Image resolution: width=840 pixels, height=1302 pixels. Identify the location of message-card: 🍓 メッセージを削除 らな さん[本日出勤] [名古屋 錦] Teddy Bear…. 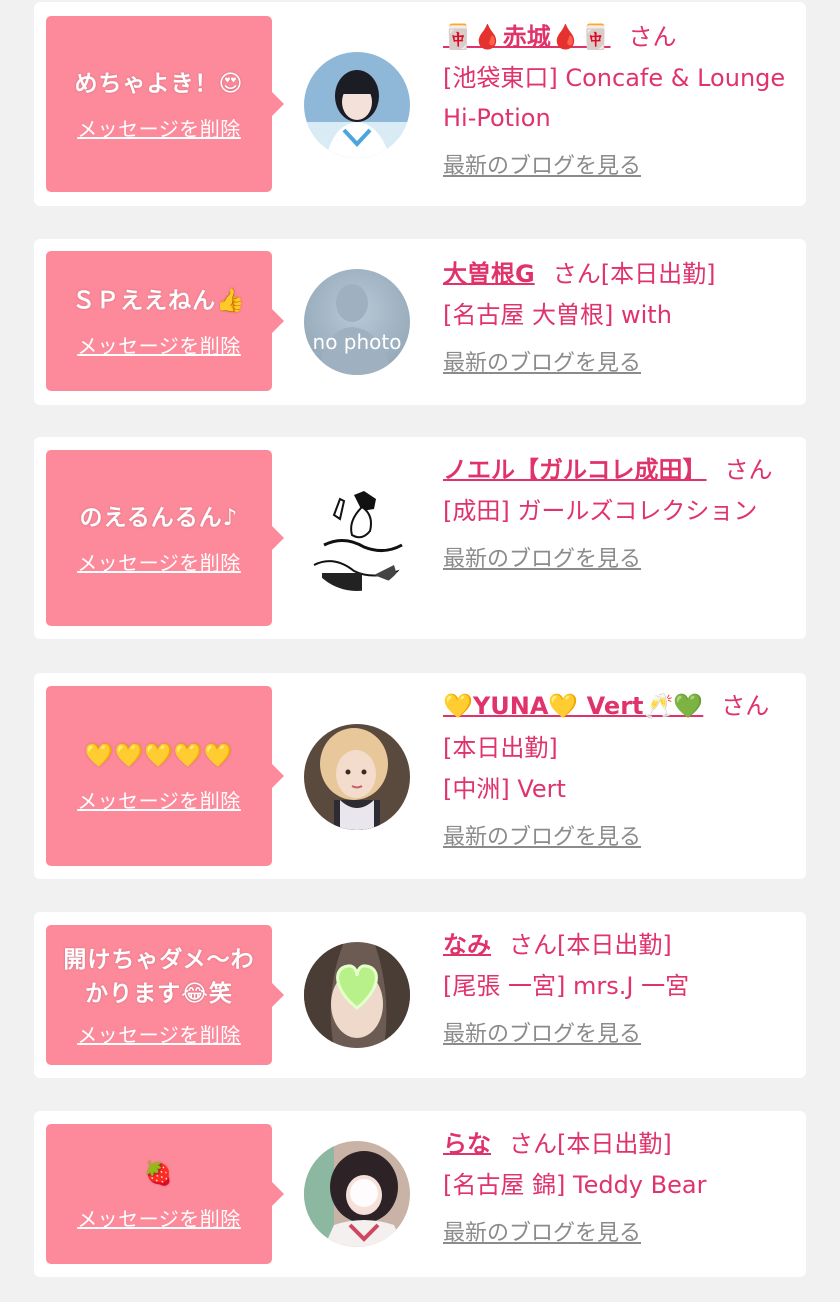
(420, 1194).